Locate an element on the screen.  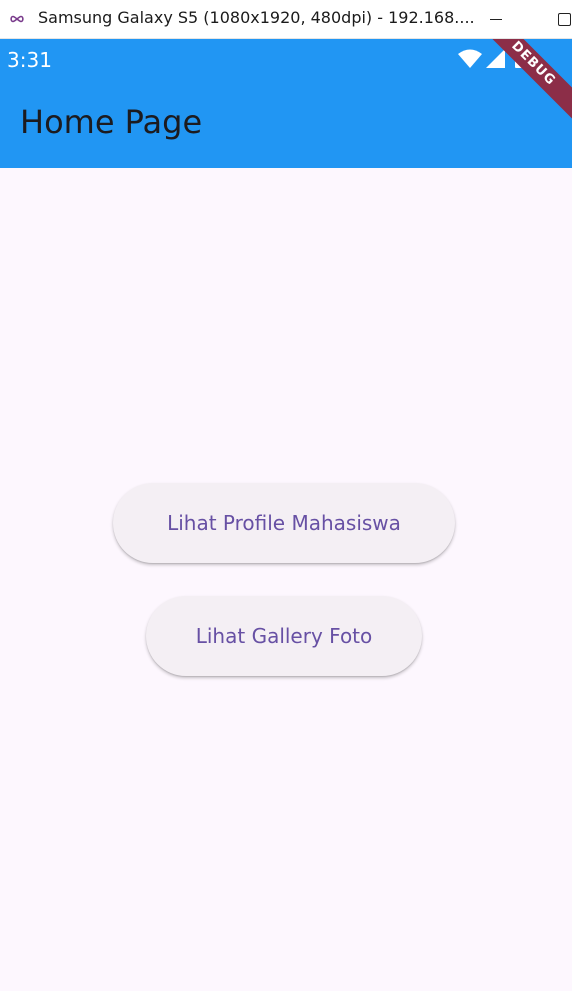
view-gallery-button: Lihat Gallery Foto is located at coordinates (284, 636).